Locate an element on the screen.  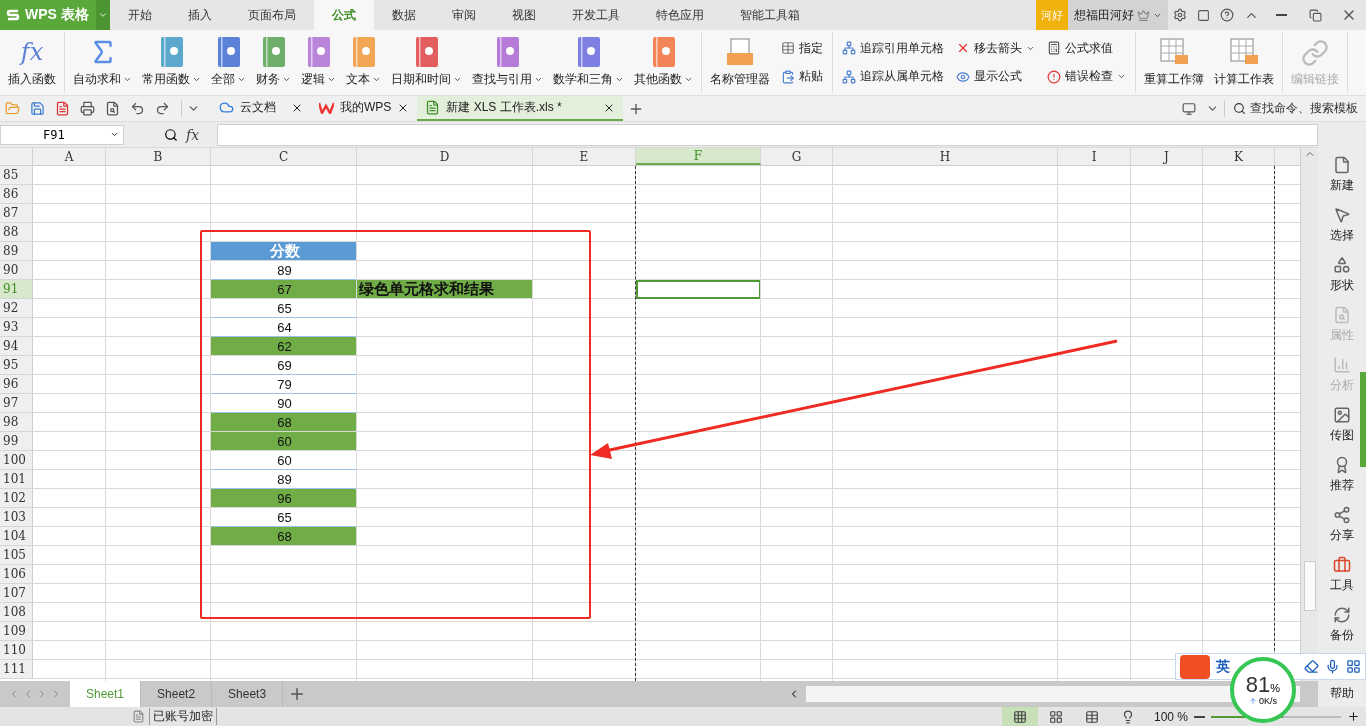
ribbon-button: 公式求值 is located at coordinates (1086, 48).